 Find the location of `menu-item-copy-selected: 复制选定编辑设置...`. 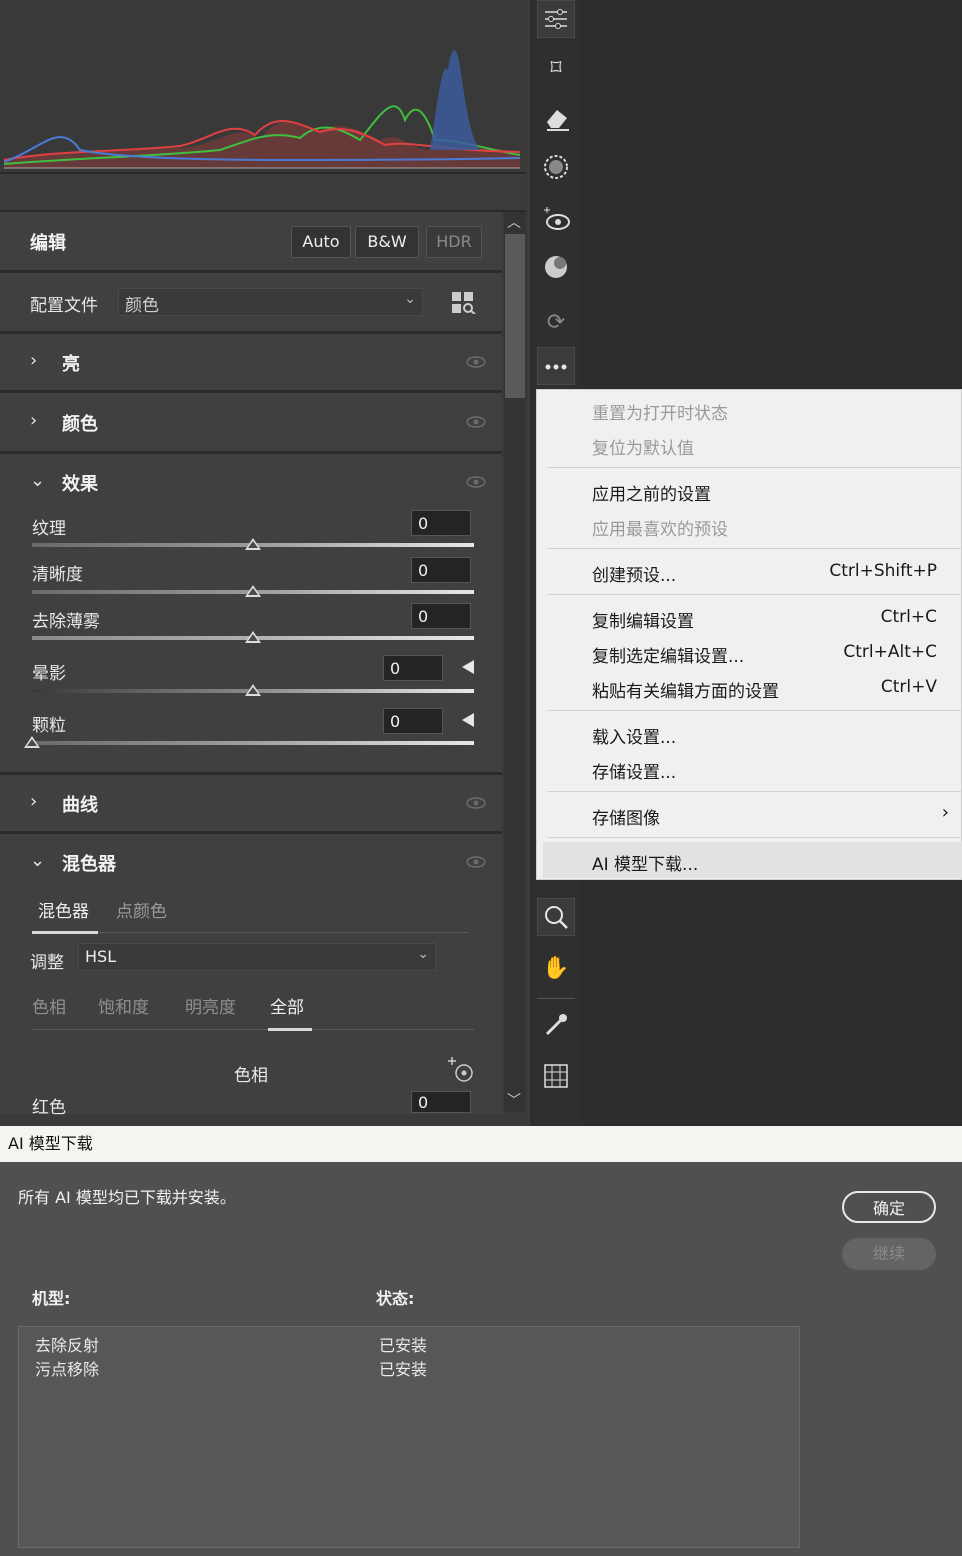

menu-item-copy-selected: 复制选定编辑设置... is located at coordinates (668, 654).